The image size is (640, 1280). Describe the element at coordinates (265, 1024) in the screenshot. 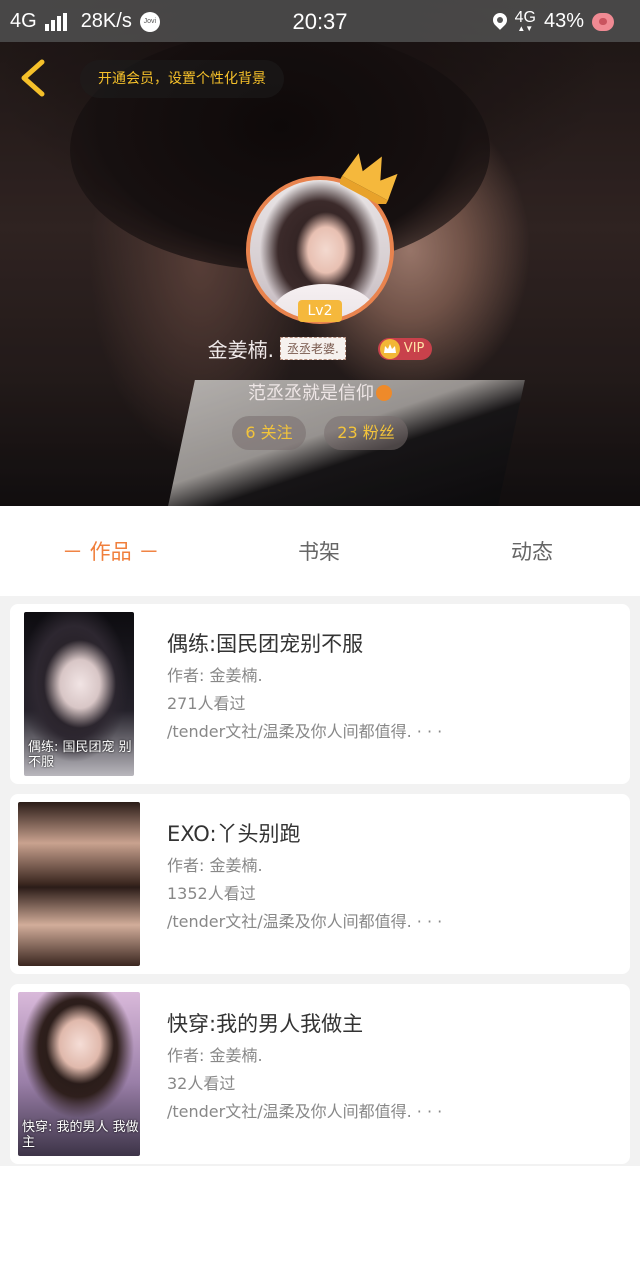

I see `book-title: 快穿:我的男人我做主` at that location.